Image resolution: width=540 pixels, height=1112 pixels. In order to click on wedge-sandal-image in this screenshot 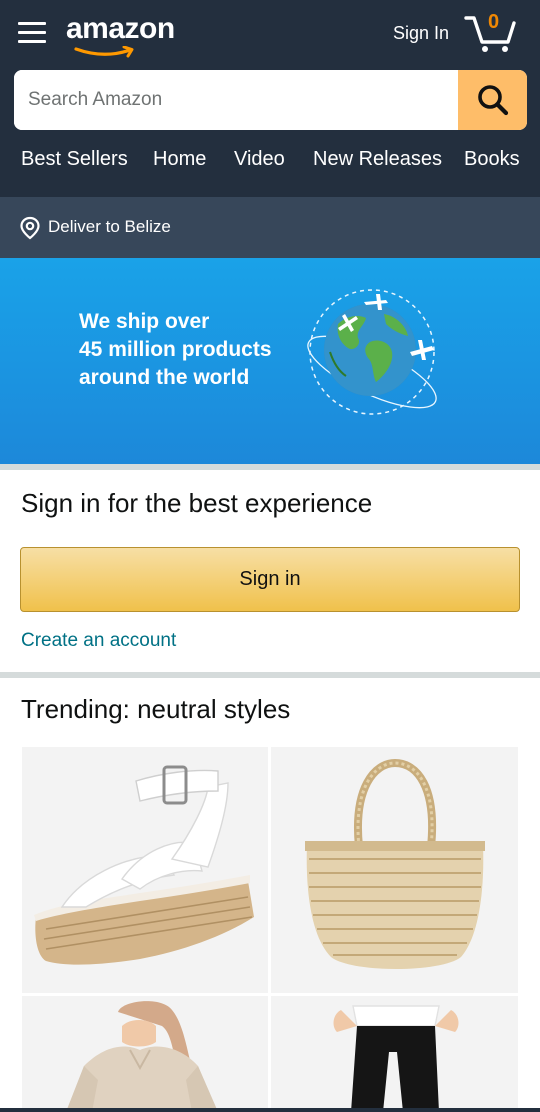, I will do `click(144, 865)`.